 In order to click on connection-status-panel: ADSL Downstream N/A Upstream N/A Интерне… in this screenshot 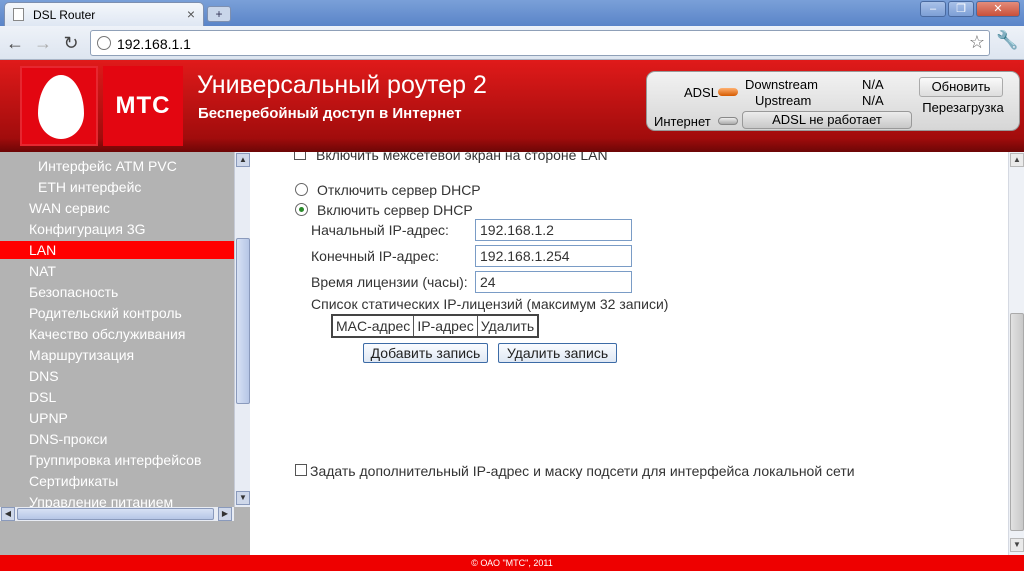, I will do `click(833, 101)`.